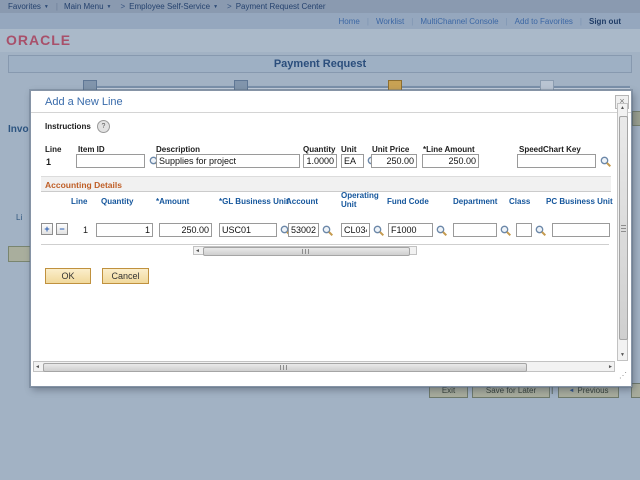 This screenshot has width=640, height=480. I want to click on page-title-bar: Payment Request, so click(320, 64).